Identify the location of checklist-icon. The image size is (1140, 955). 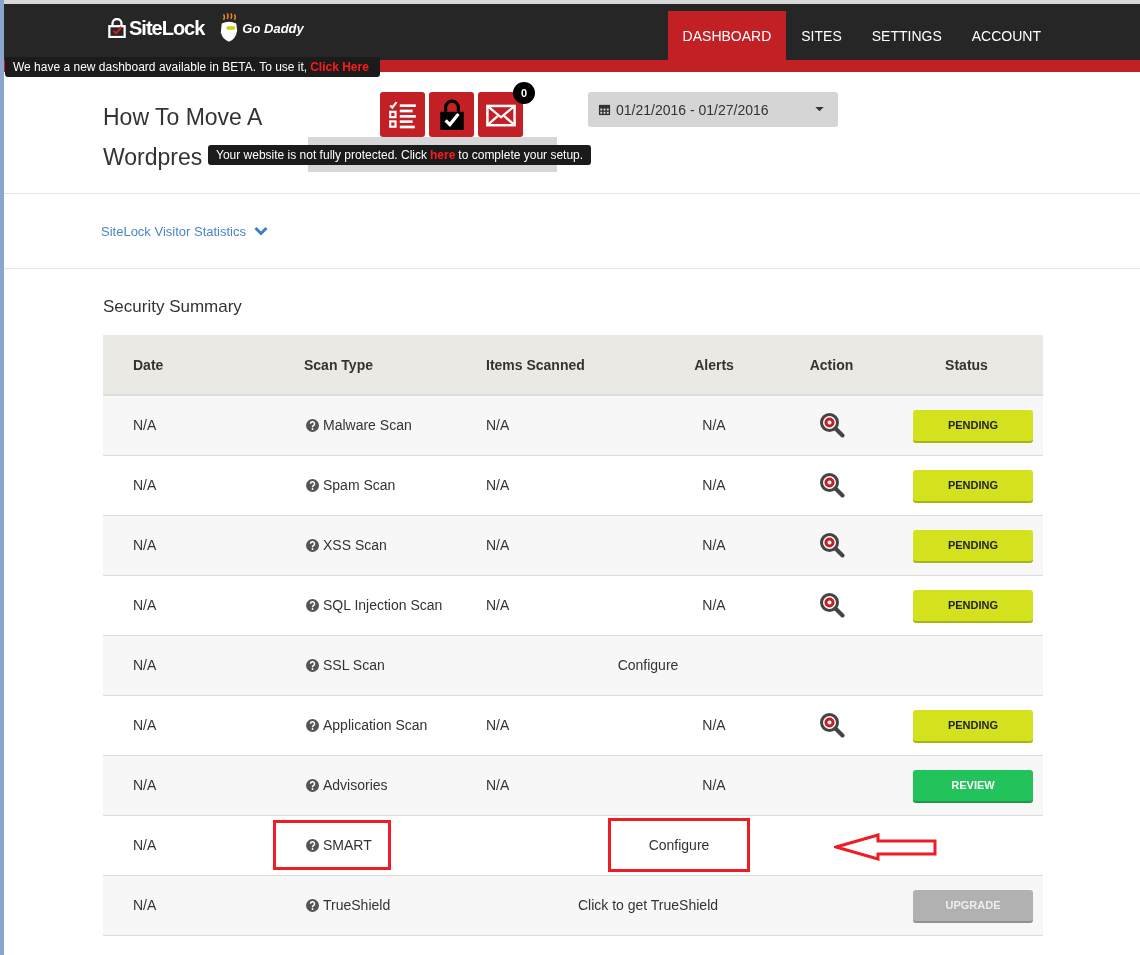
(402, 114).